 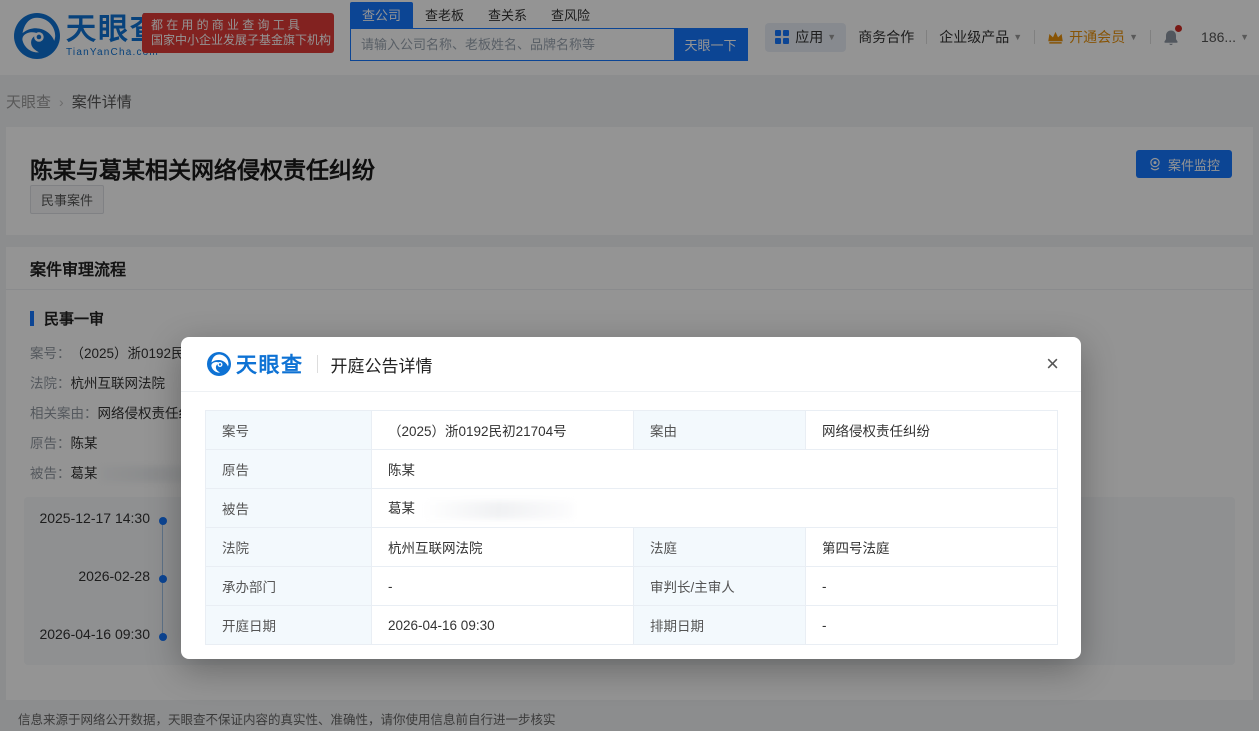 What do you see at coordinates (502, 547) in the screenshot?
I see `cell-value: 杭州互联网法院` at bounding box center [502, 547].